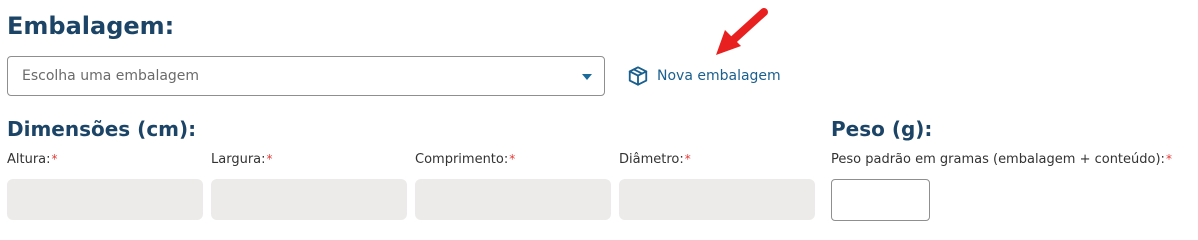 This screenshot has height=240, width=1198. What do you see at coordinates (111, 76) in the screenshot?
I see `packaging-select-placeholder: Escolha uma embalagem` at bounding box center [111, 76].